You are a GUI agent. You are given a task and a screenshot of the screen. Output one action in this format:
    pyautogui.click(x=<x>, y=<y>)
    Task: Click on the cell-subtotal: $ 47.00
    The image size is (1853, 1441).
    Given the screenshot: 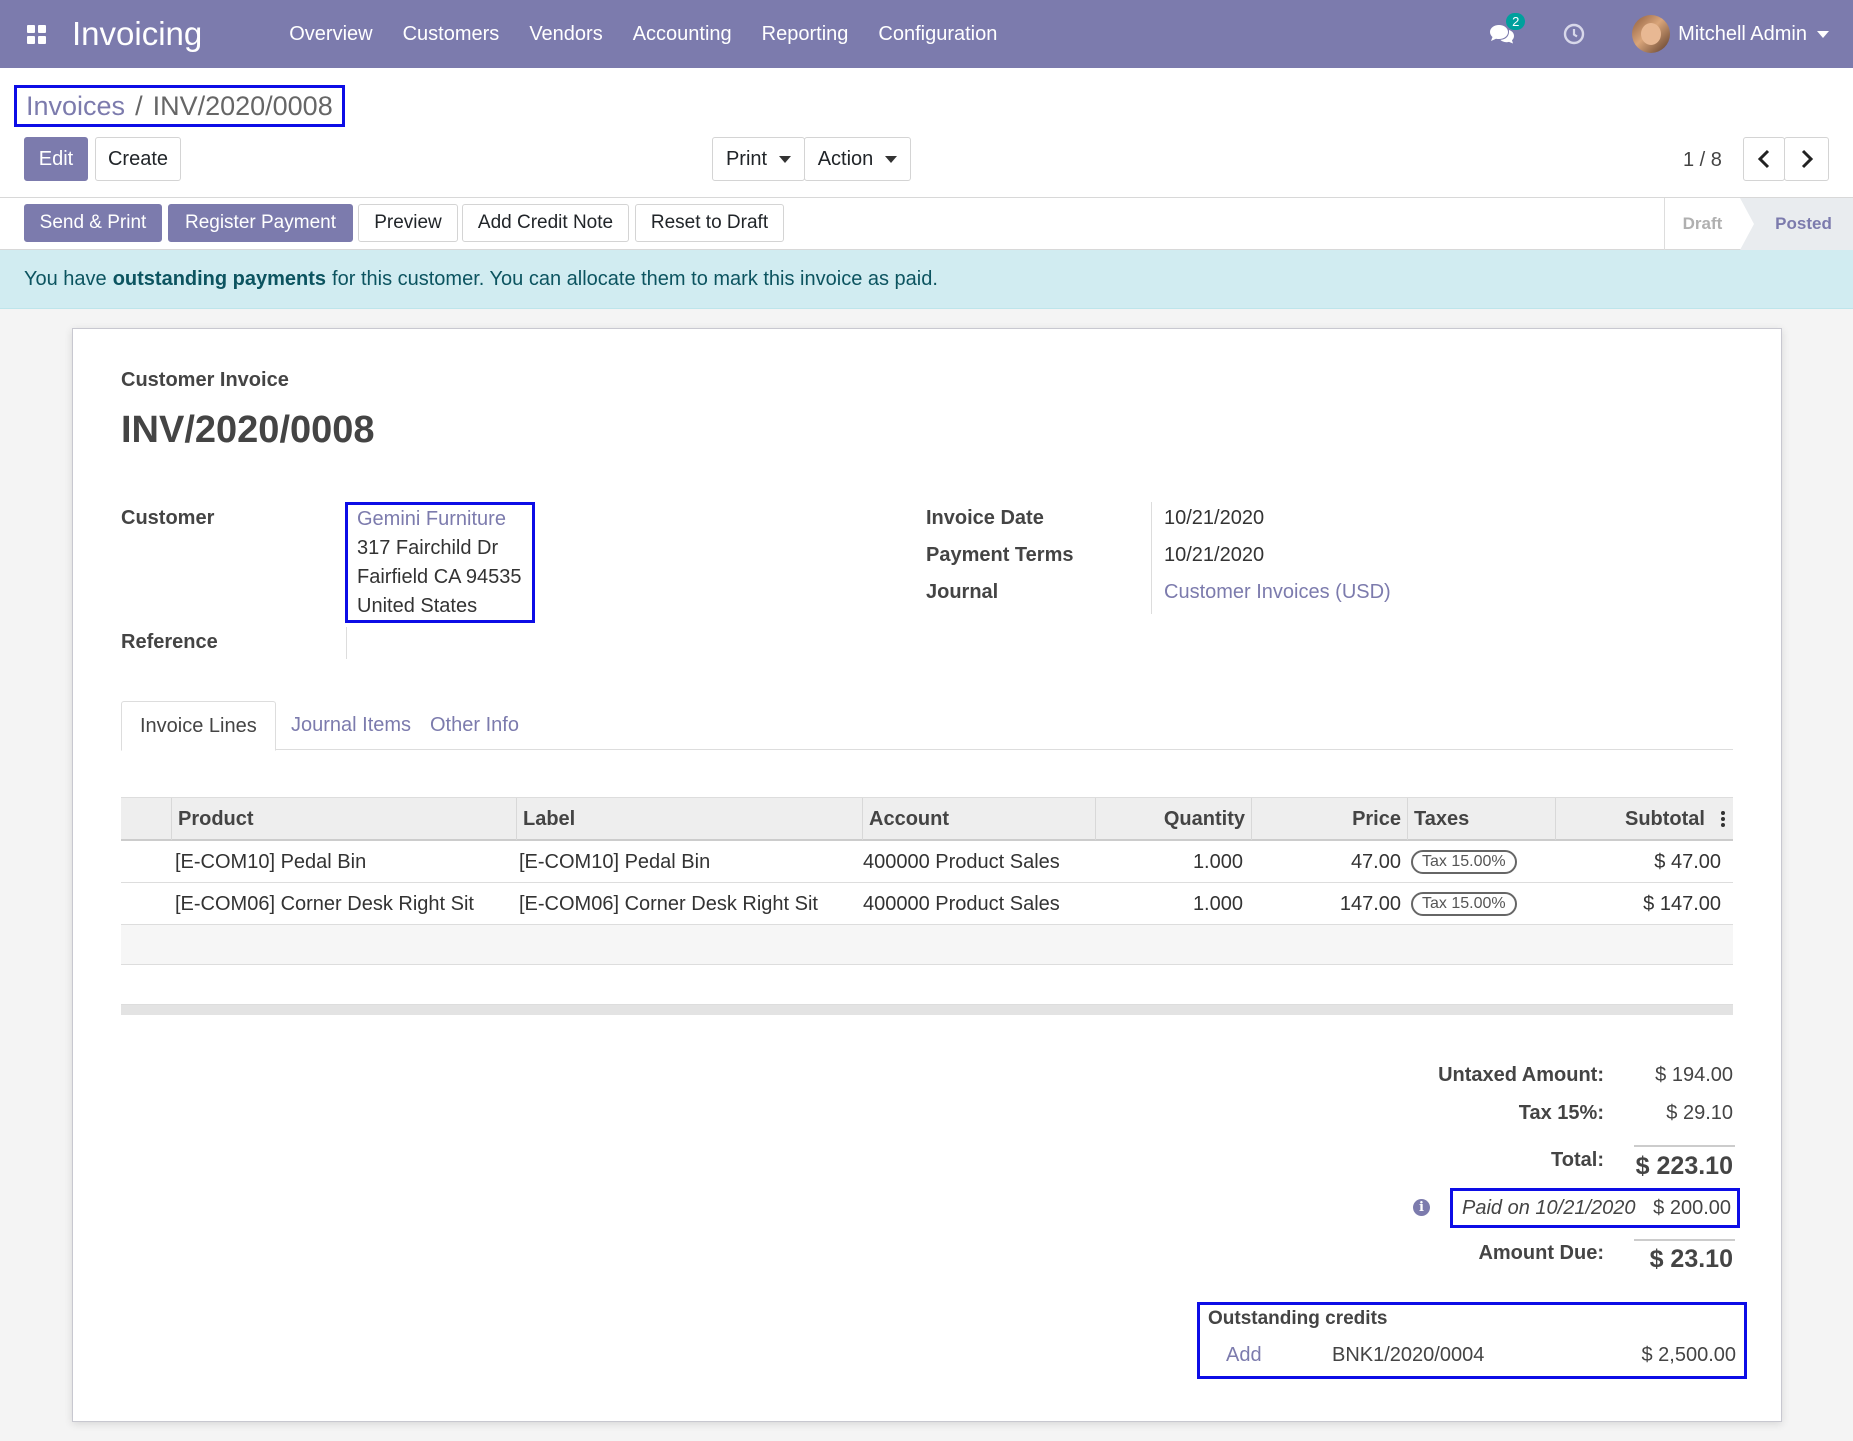 What is the action you would take?
    pyautogui.click(x=1687, y=861)
    